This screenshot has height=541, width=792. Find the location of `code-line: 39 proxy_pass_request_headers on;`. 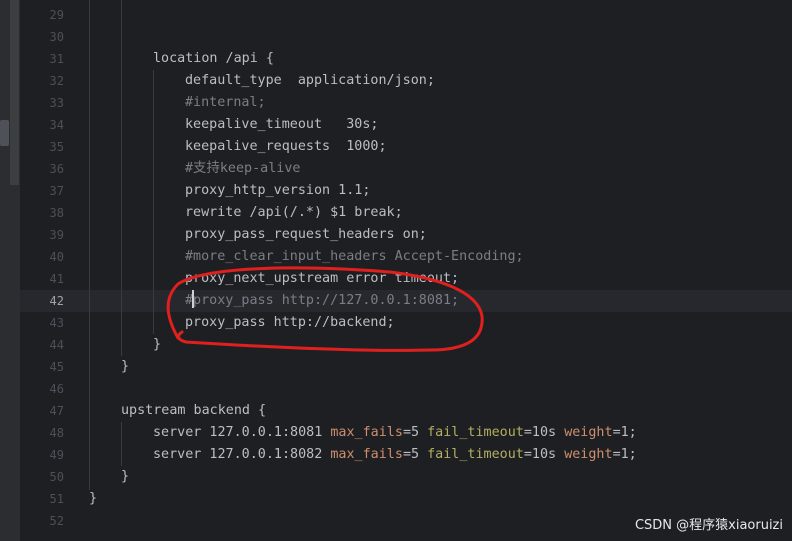

code-line: 39 proxy_pass_request_headers on; is located at coordinates (406, 235).